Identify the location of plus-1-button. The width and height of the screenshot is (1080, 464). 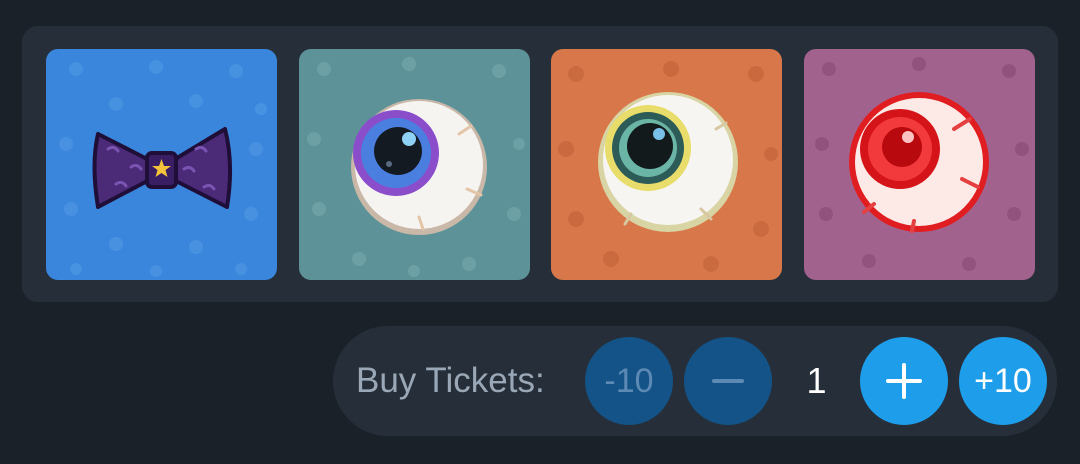
(904, 381).